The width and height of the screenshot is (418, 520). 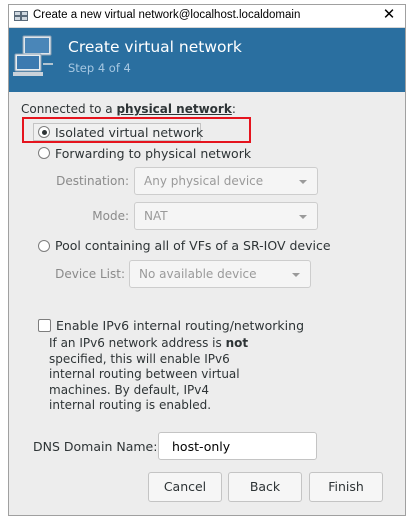 I want to click on ipv6-desc-line: If an IPv6 network address is not, so click(x=159, y=344).